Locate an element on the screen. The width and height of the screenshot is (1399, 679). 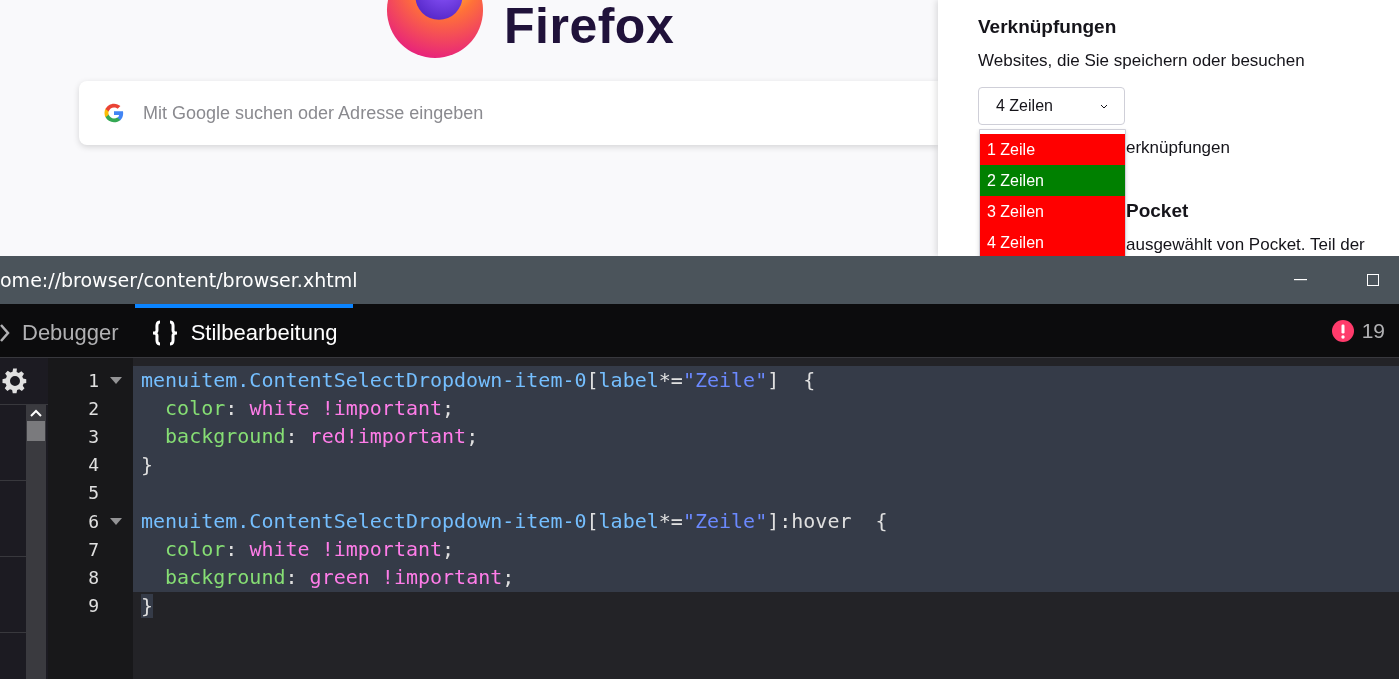
line-number: 8 is located at coordinates (93, 577).